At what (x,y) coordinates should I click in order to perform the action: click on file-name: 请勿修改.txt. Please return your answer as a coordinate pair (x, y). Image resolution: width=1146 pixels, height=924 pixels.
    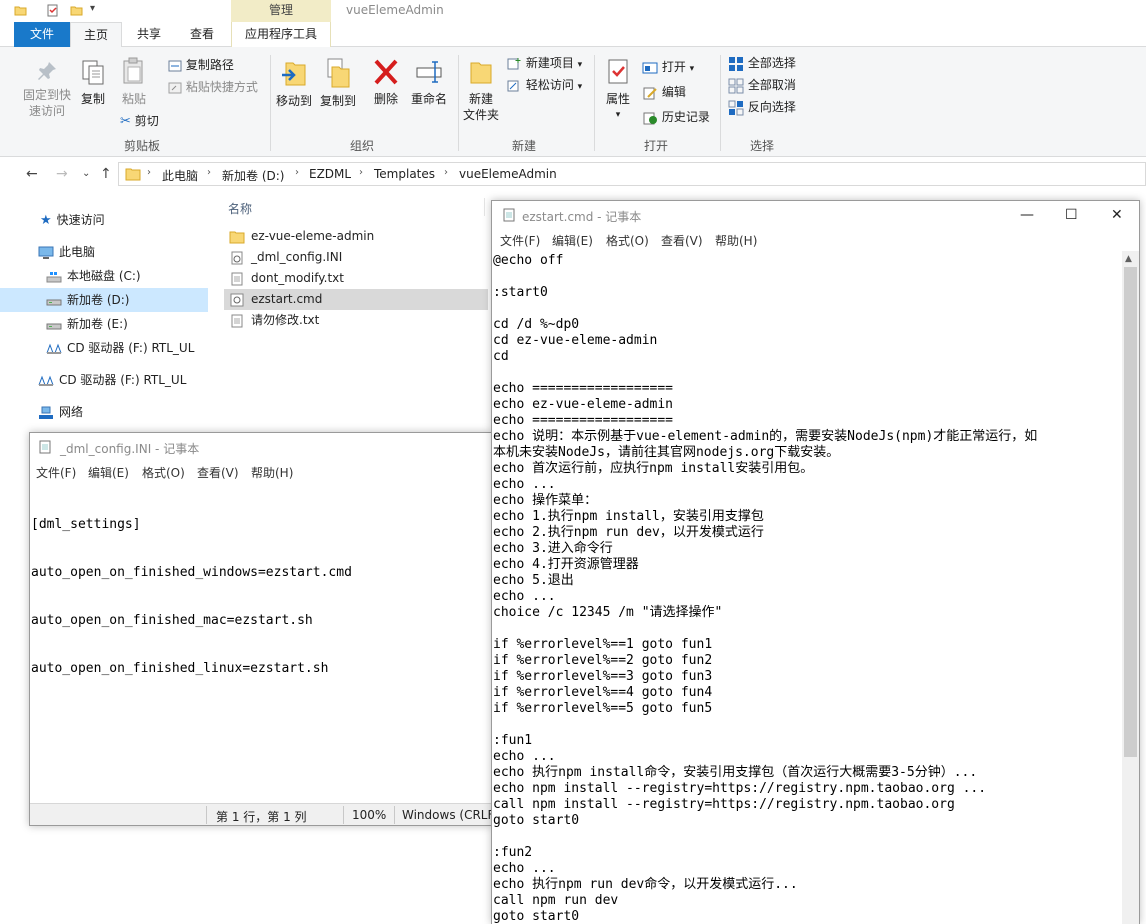
    Looking at the image, I should click on (285, 320).